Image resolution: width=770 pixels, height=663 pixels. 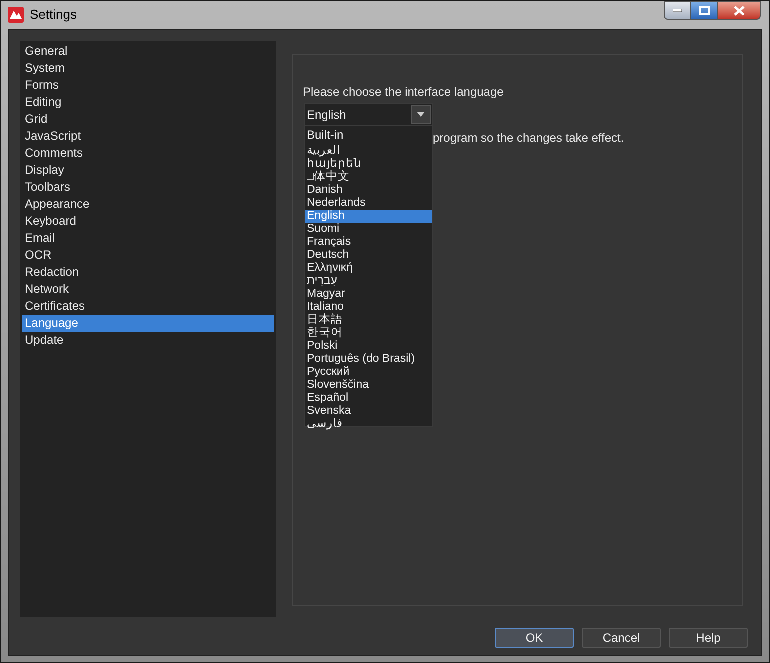 I want to click on language-option: עִברִית, so click(x=368, y=281).